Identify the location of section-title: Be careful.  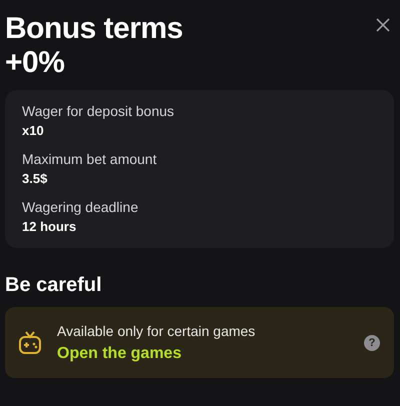
(54, 285).